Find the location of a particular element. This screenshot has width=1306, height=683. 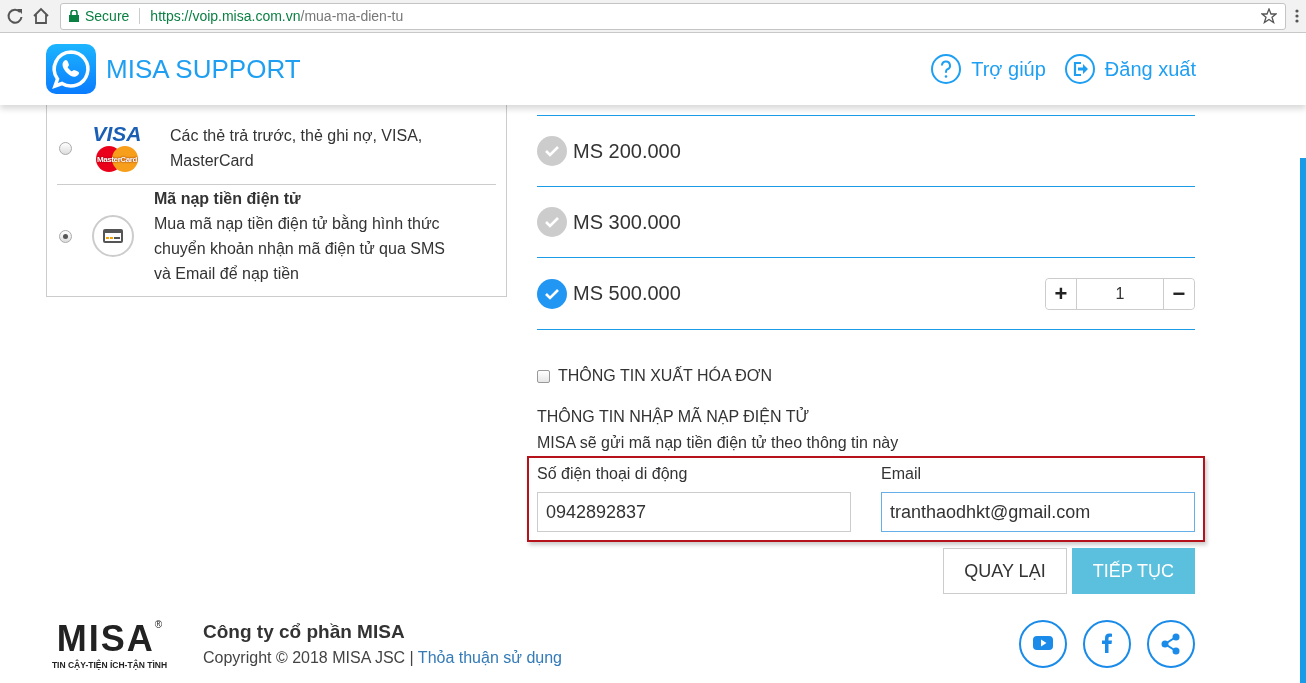

logout-icon is located at coordinates (1079, 69).